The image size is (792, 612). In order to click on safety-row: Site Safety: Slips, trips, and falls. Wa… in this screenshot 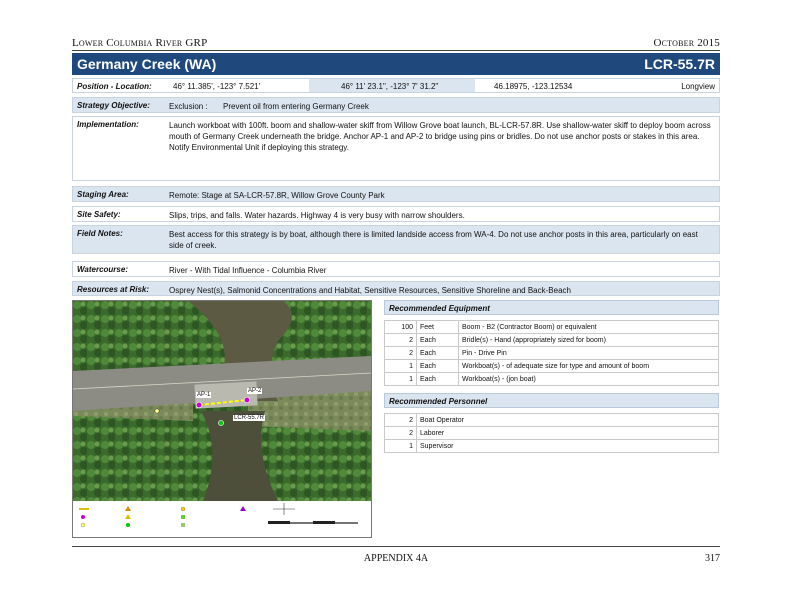, I will do `click(396, 214)`.